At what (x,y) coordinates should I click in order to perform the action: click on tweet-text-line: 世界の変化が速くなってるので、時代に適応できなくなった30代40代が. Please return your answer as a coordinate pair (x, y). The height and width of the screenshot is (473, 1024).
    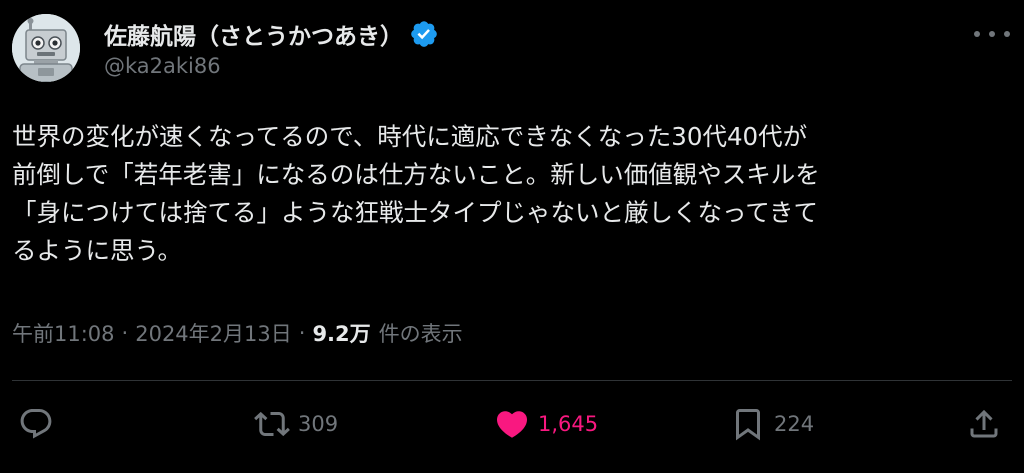
    Looking at the image, I should click on (410, 136).